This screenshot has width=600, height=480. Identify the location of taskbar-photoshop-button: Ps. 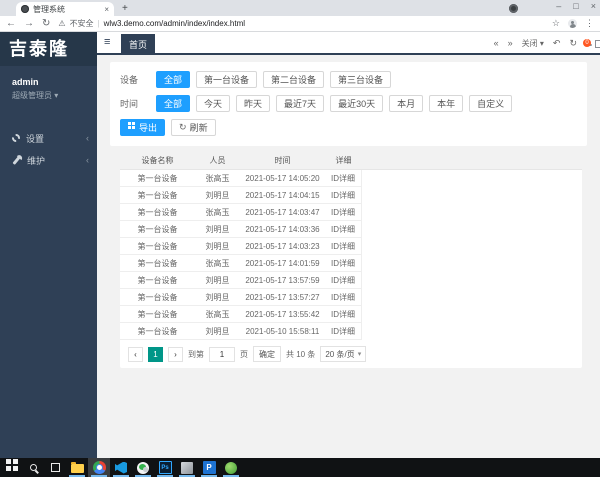
(165, 467).